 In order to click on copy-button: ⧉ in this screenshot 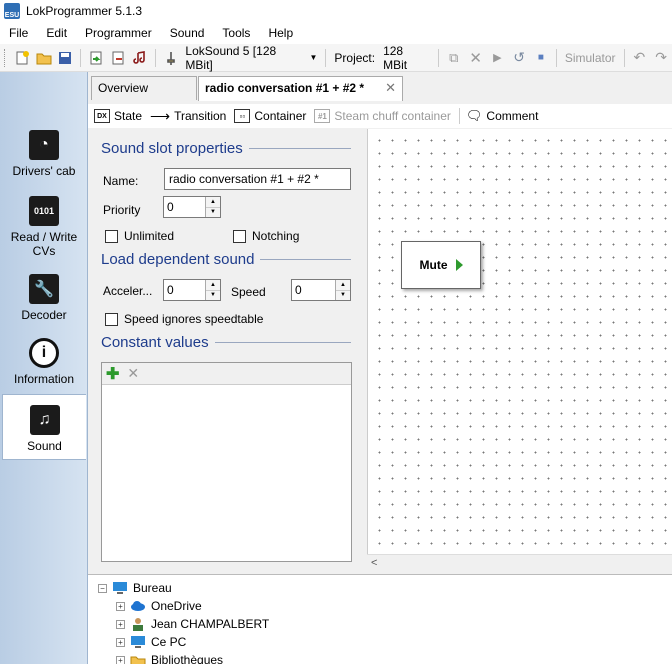, I will do `click(454, 58)`.